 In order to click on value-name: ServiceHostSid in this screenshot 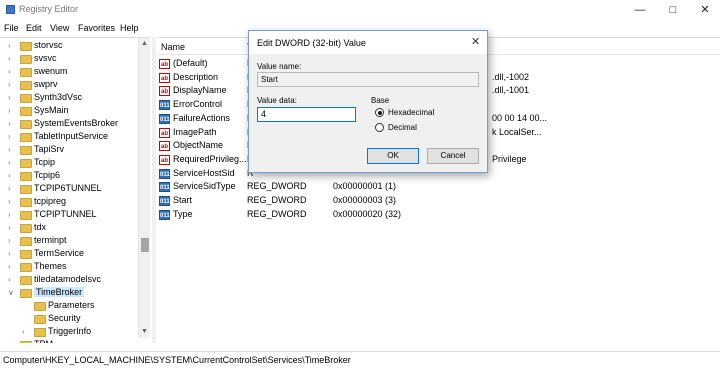, I will do `click(204, 172)`.